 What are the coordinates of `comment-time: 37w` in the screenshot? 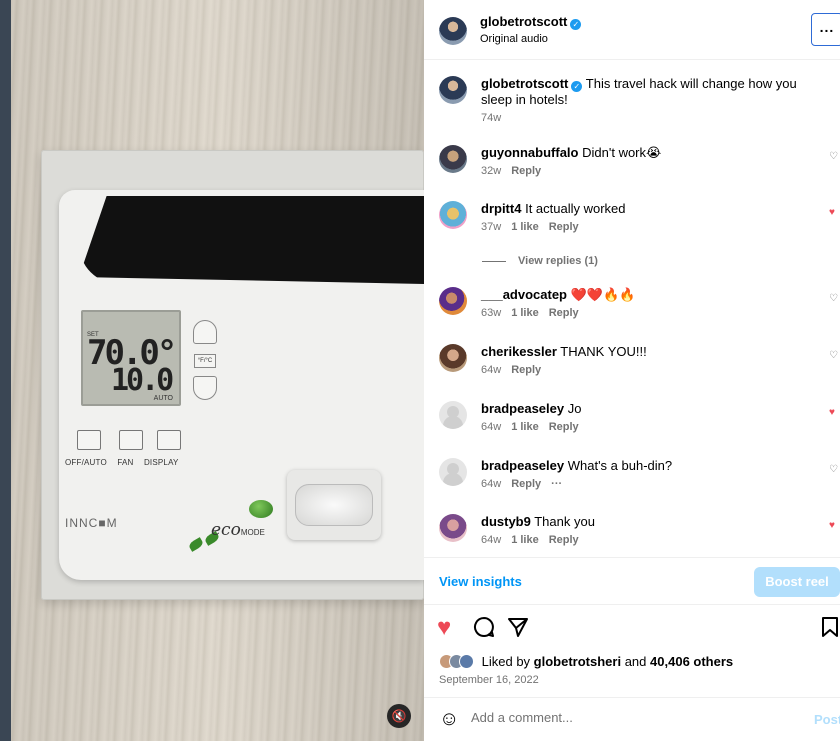 It's located at (491, 227).